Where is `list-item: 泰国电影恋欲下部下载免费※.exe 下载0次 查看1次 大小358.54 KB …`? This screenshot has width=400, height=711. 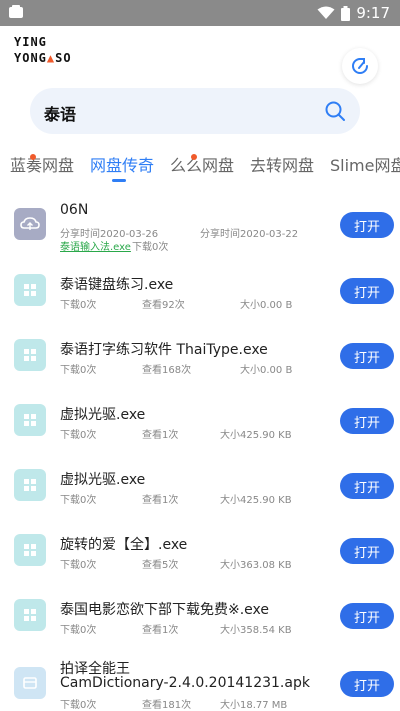
list-item: 泰国电影恋欲下部下载免费※.exe 下载0次 查看1次 大小358.54 KB … is located at coordinates (200, 614).